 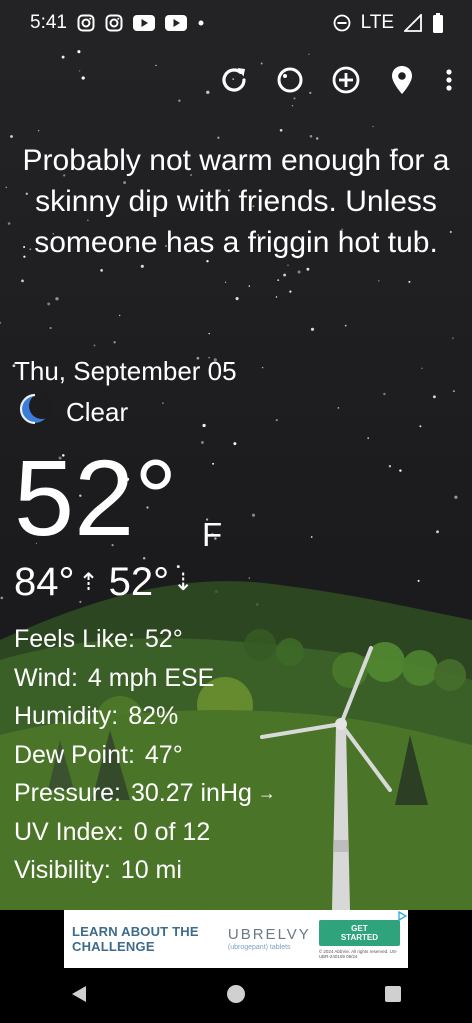 I want to click on detail-row: Dew Point: 47°, so click(x=145, y=755).